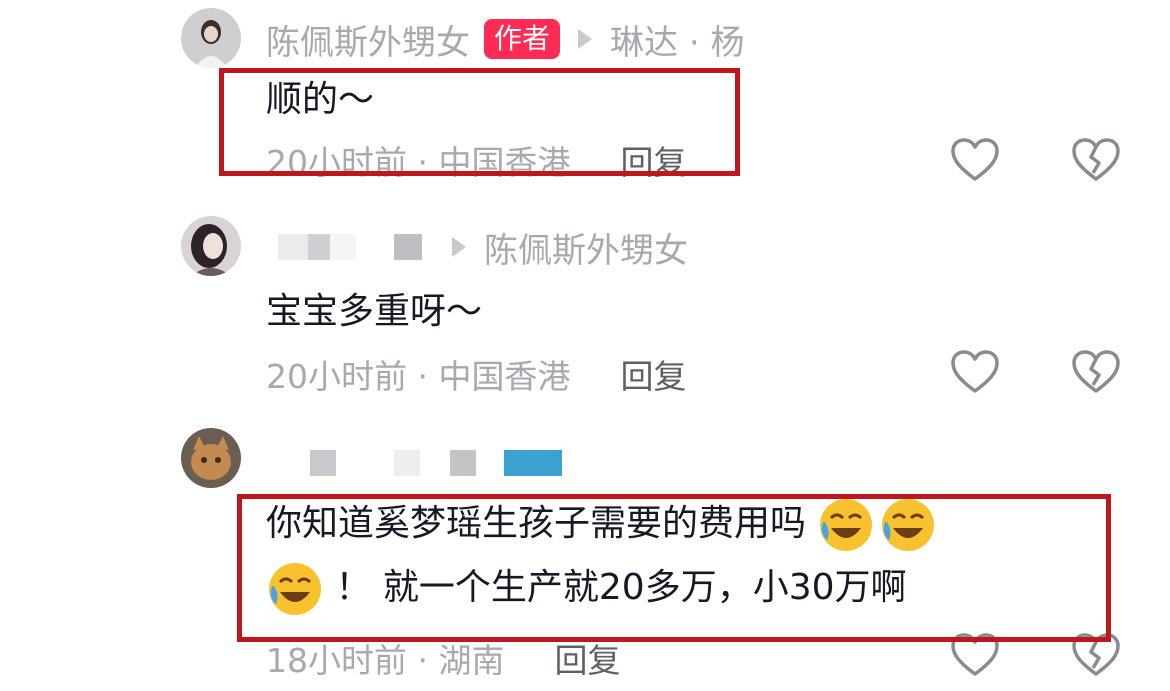  What do you see at coordinates (621, 587) in the screenshot?
I see `comment-text-line-2: ！ 就一个生产就20多万，小30万啊` at bounding box center [621, 587].